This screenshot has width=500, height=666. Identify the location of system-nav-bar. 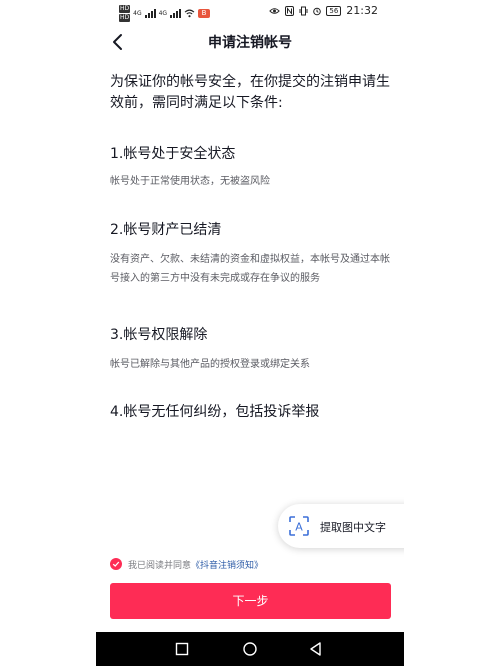
(250, 649).